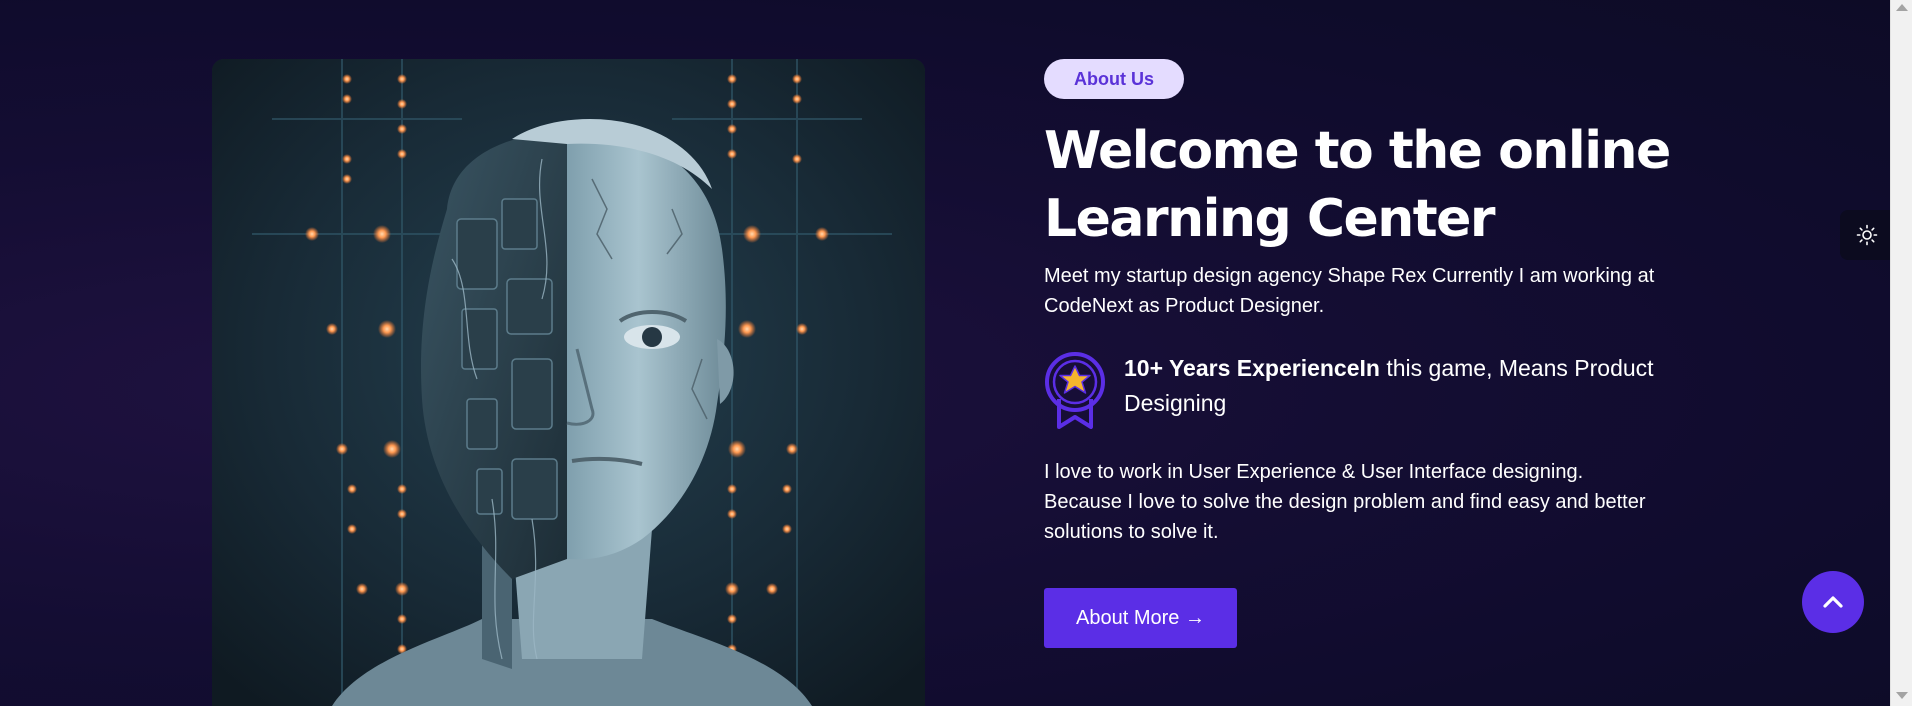 Image resolution: width=1912 pixels, height=706 pixels. I want to click on scroll-down-arrow-icon, so click(1902, 695).